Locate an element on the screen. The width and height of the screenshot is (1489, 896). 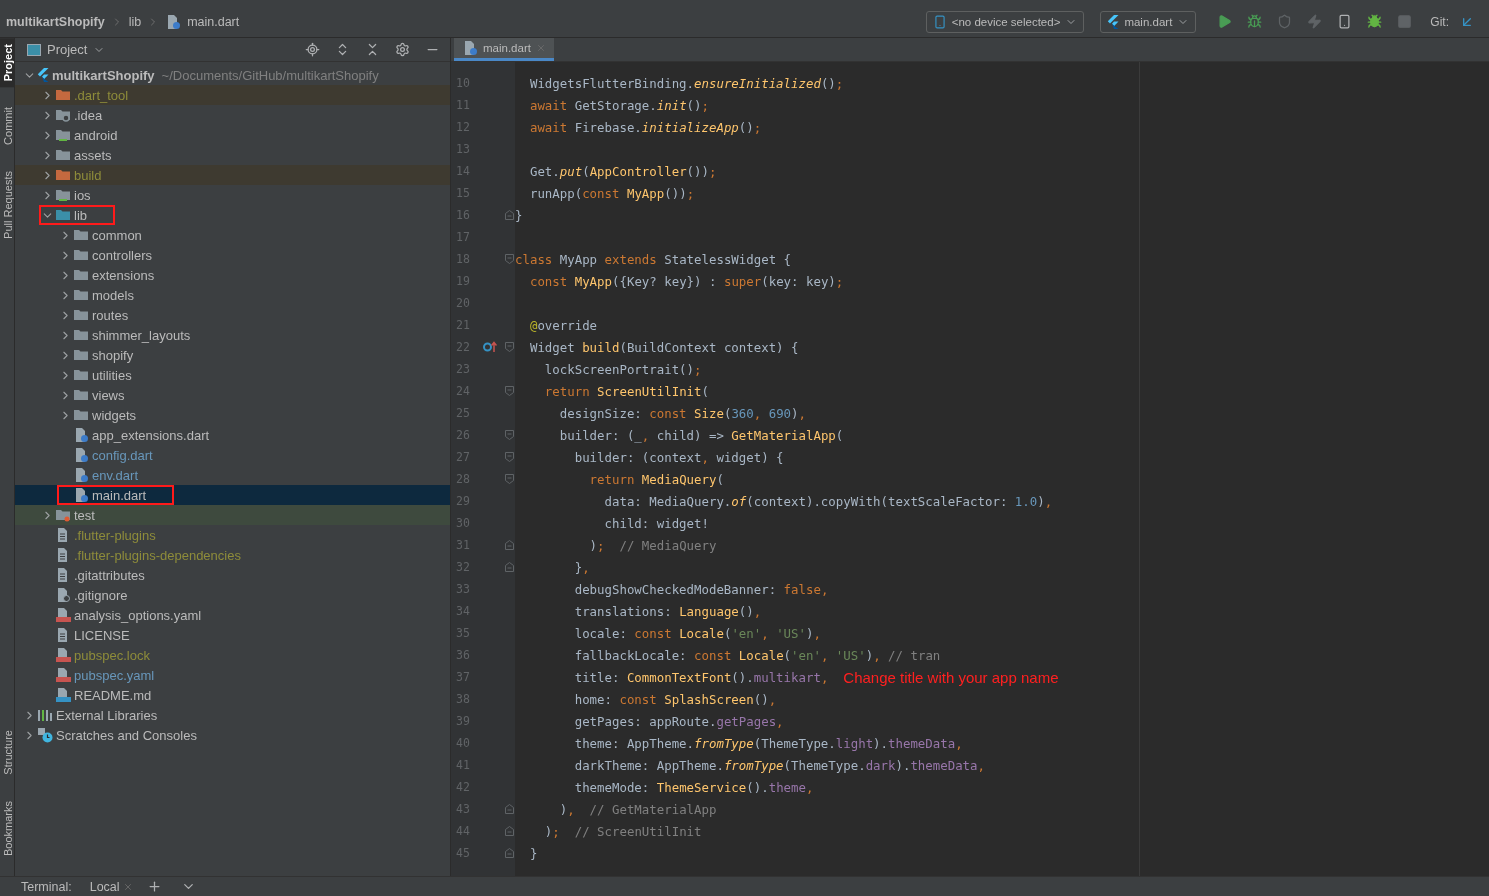
settings-icon is located at coordinates (402, 49).